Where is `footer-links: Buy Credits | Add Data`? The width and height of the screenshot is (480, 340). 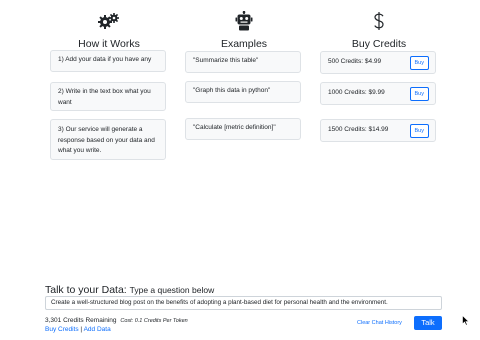
footer-links: Buy Credits | Add Data is located at coordinates (78, 329).